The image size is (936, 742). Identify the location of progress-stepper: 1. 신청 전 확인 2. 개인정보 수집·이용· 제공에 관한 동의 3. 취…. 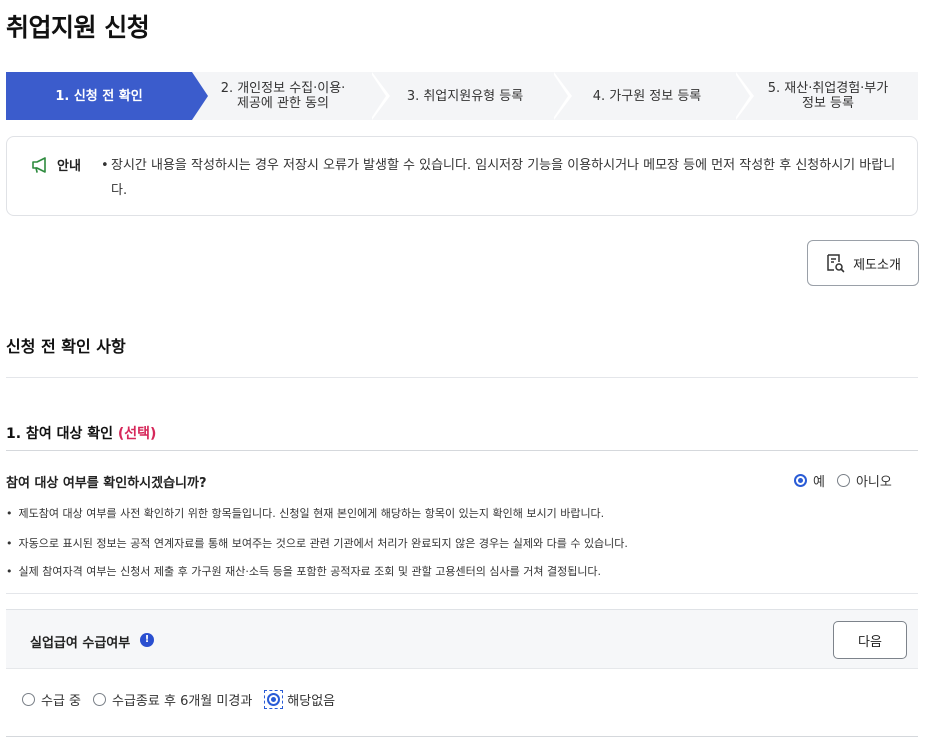
(462, 96).